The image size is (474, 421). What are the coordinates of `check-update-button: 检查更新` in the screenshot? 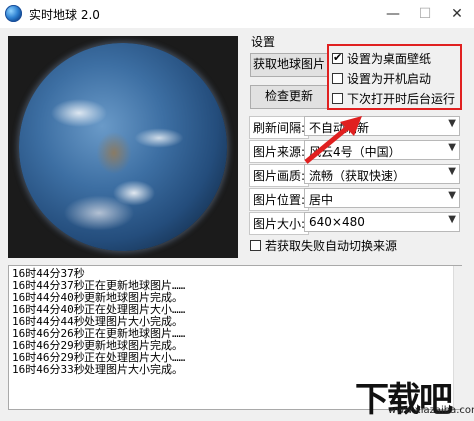 It's located at (289, 97).